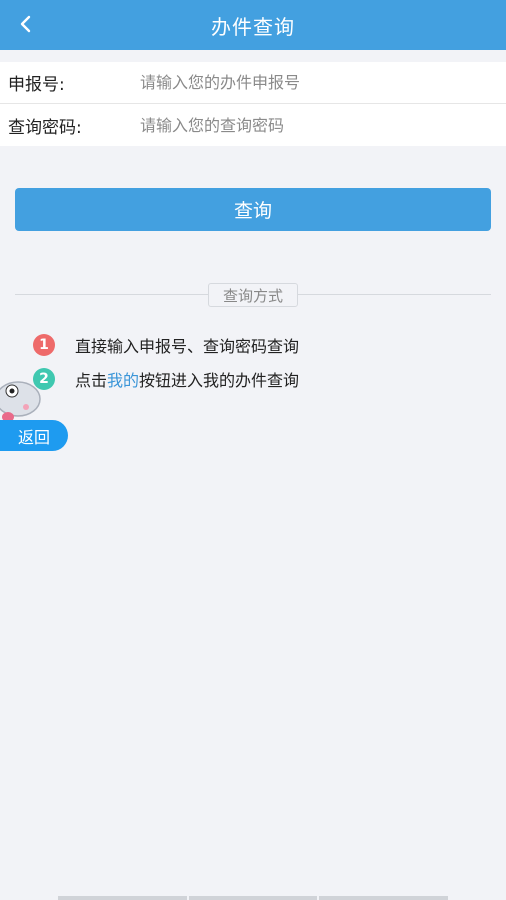 Image resolution: width=506 pixels, height=900 pixels. I want to click on bottom-nav-indicator, so click(253, 898).